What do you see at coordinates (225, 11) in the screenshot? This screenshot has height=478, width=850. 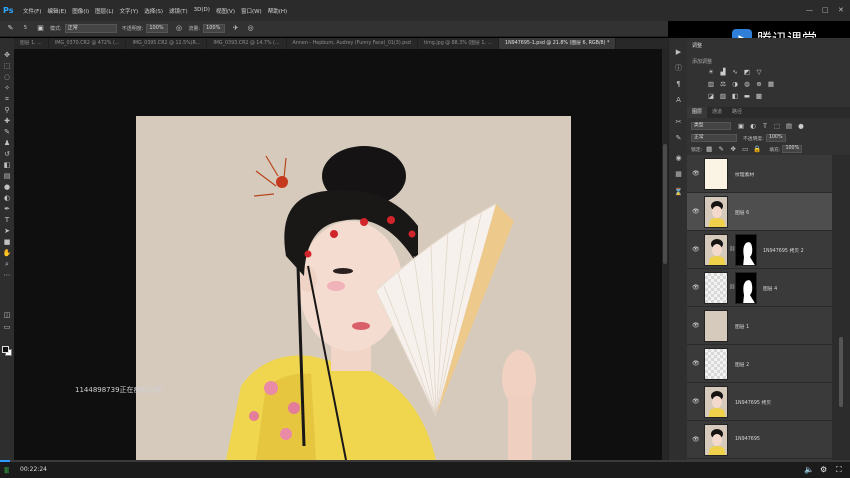 I see `menu-item: 视图(V)` at bounding box center [225, 11].